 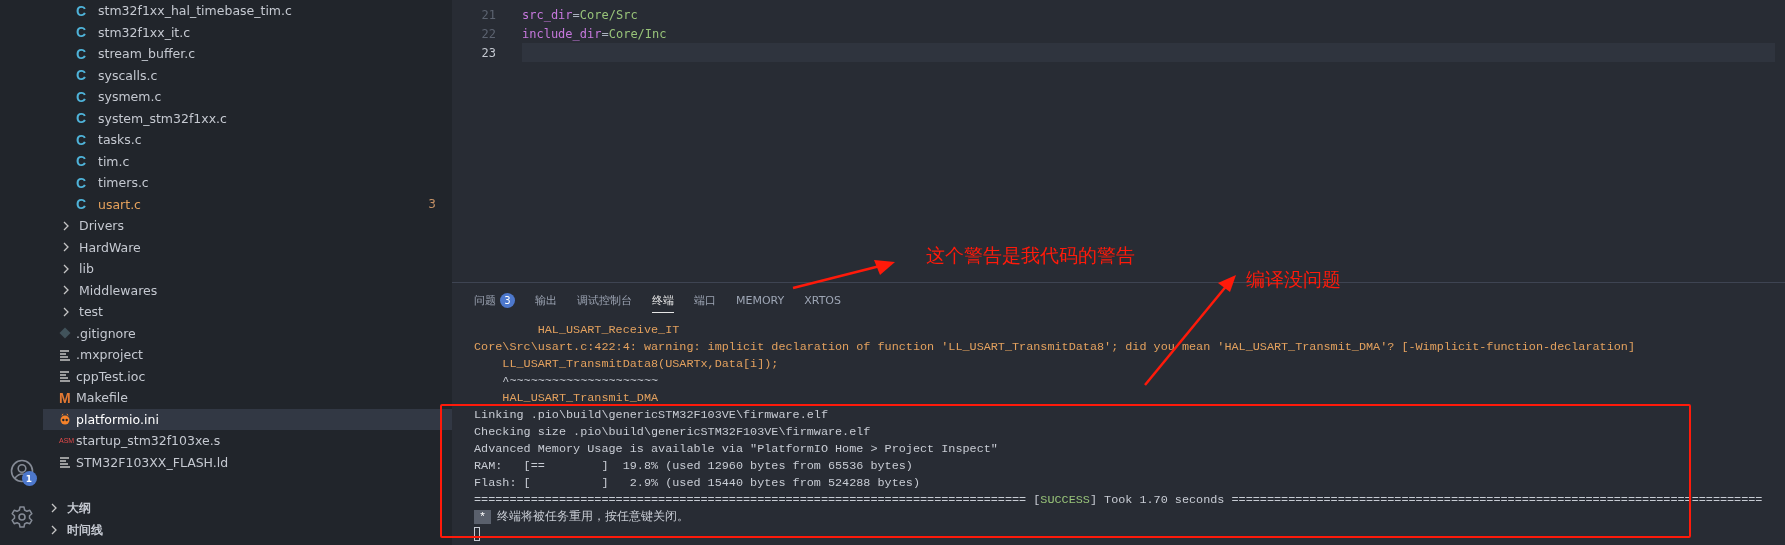 What do you see at coordinates (247, 376) in the screenshot?
I see `file-item: cppTest.ioc` at bounding box center [247, 376].